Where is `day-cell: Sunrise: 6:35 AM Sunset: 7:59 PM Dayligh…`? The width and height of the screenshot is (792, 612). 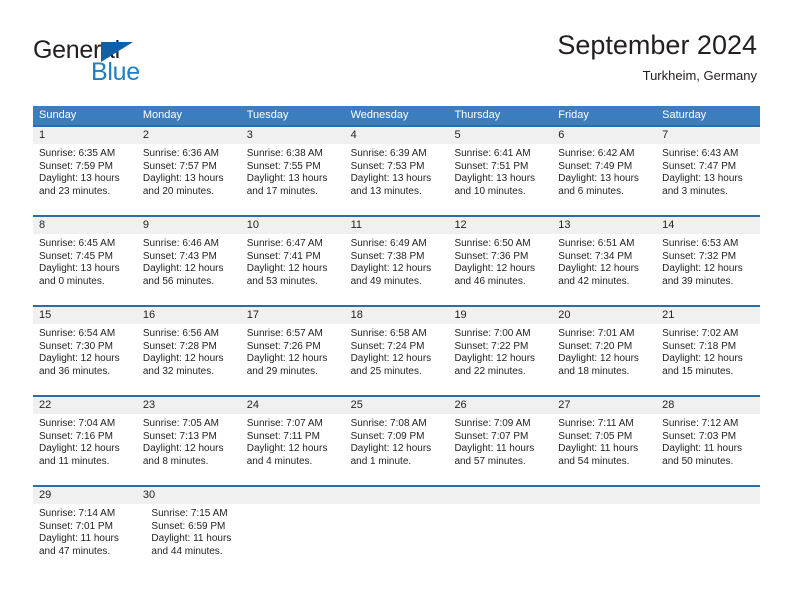
day-cell: Sunrise: 6:35 AM Sunset: 7:59 PM Dayligh… is located at coordinates (85, 179).